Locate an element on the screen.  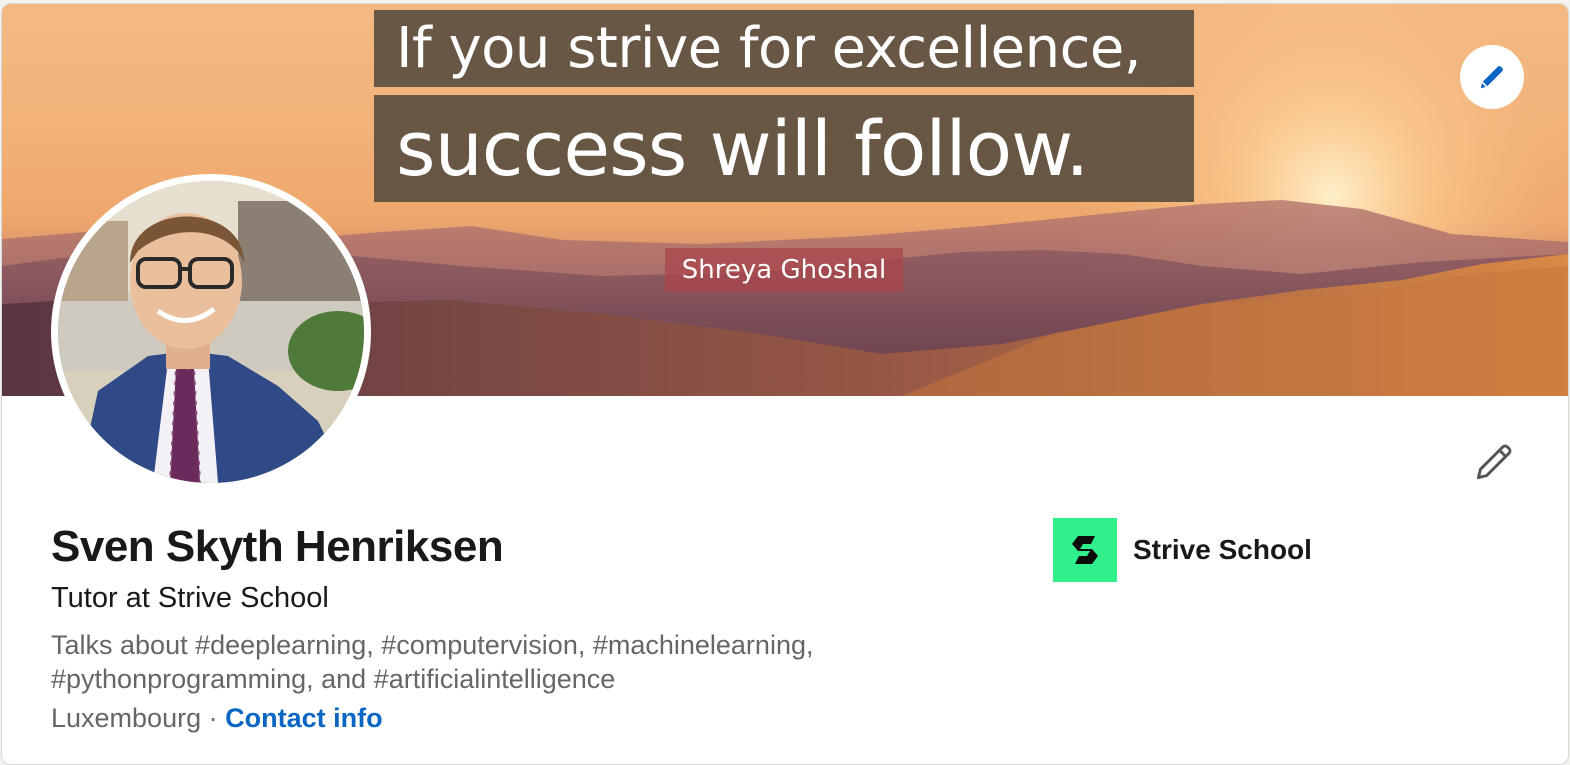
profile-name: Sven Skyth Henriksen is located at coordinates (277, 546).